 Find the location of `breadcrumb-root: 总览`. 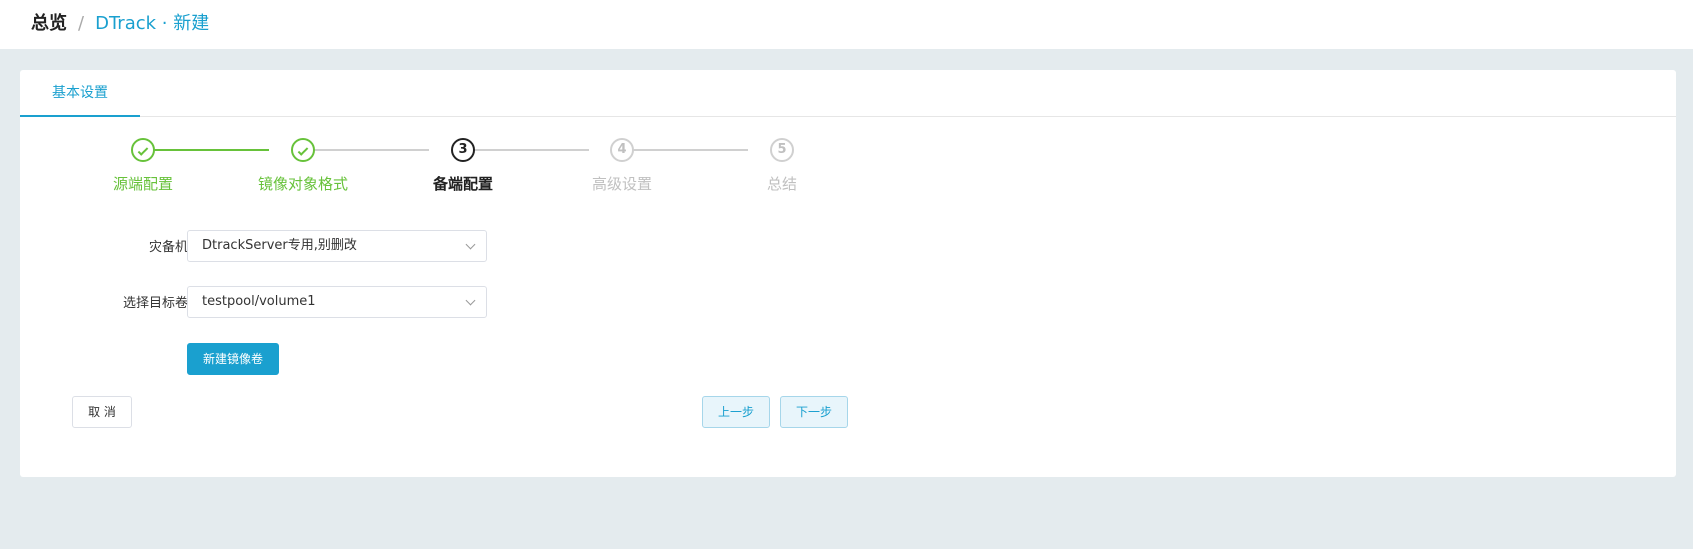

breadcrumb-root: 总览 is located at coordinates (49, 23).